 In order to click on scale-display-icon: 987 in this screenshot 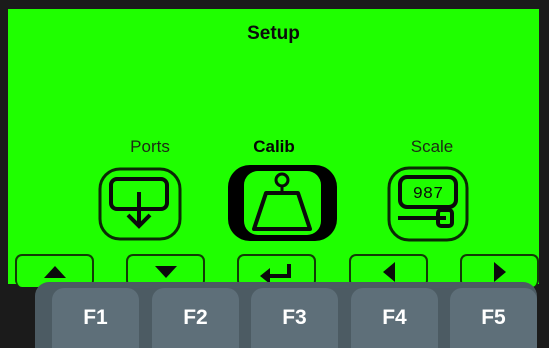, I will do `click(428, 204)`.